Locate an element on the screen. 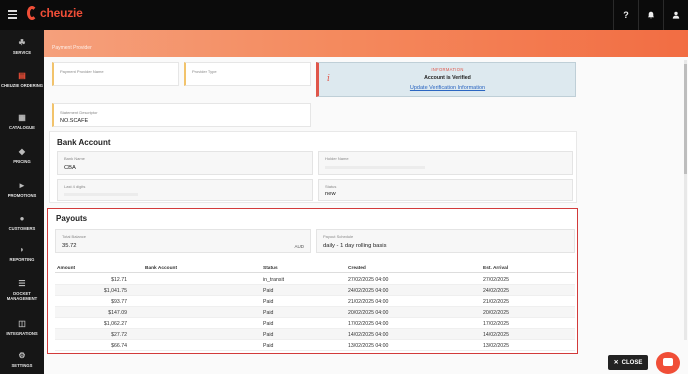 This screenshot has height=374, width=688. tag-icon: ◆ is located at coordinates (22, 151).